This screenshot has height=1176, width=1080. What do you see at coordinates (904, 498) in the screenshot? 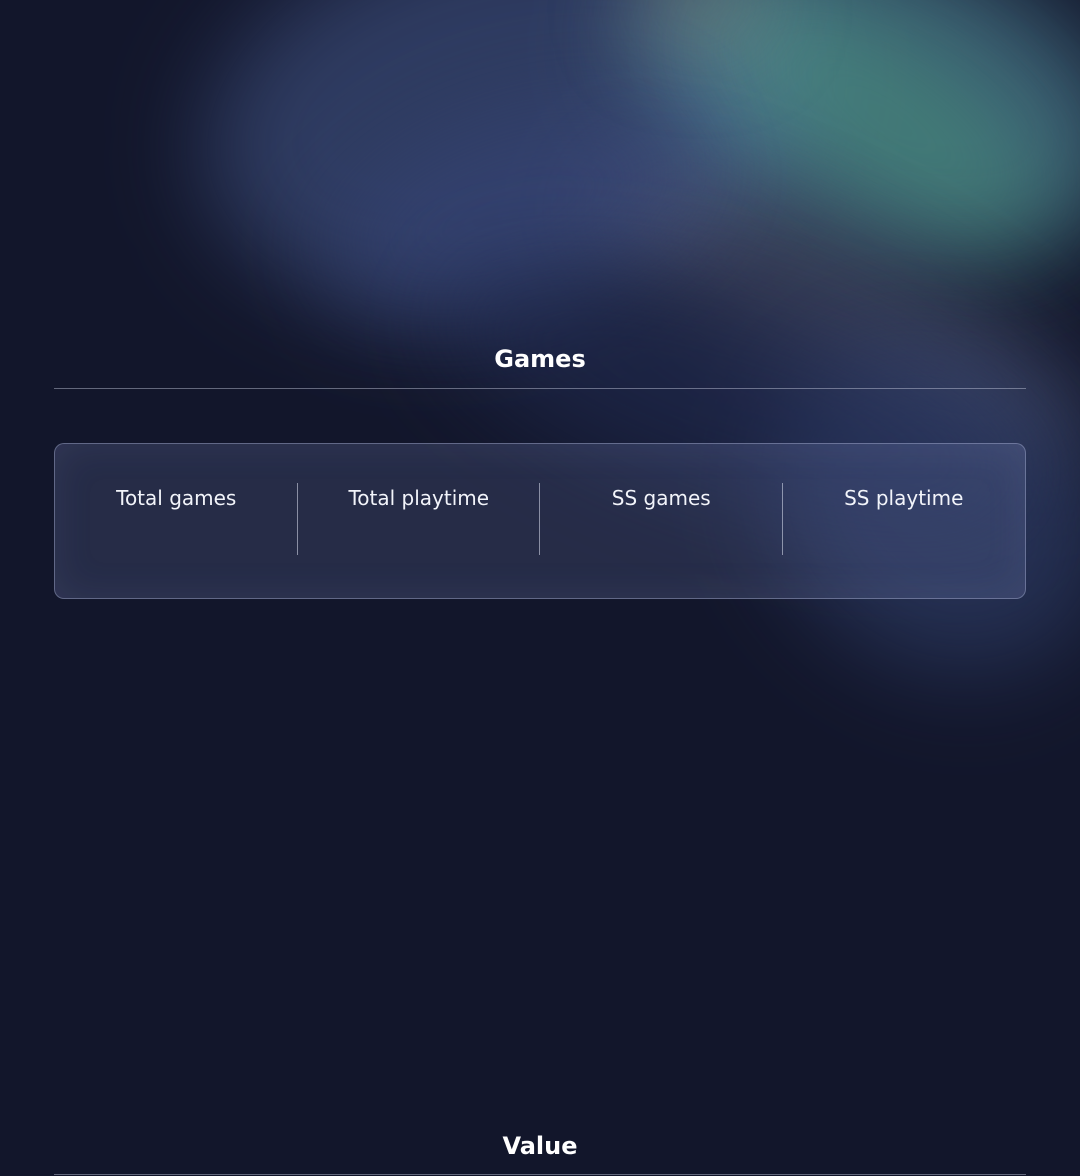
I see `stat-label: SS playtime` at bounding box center [904, 498].